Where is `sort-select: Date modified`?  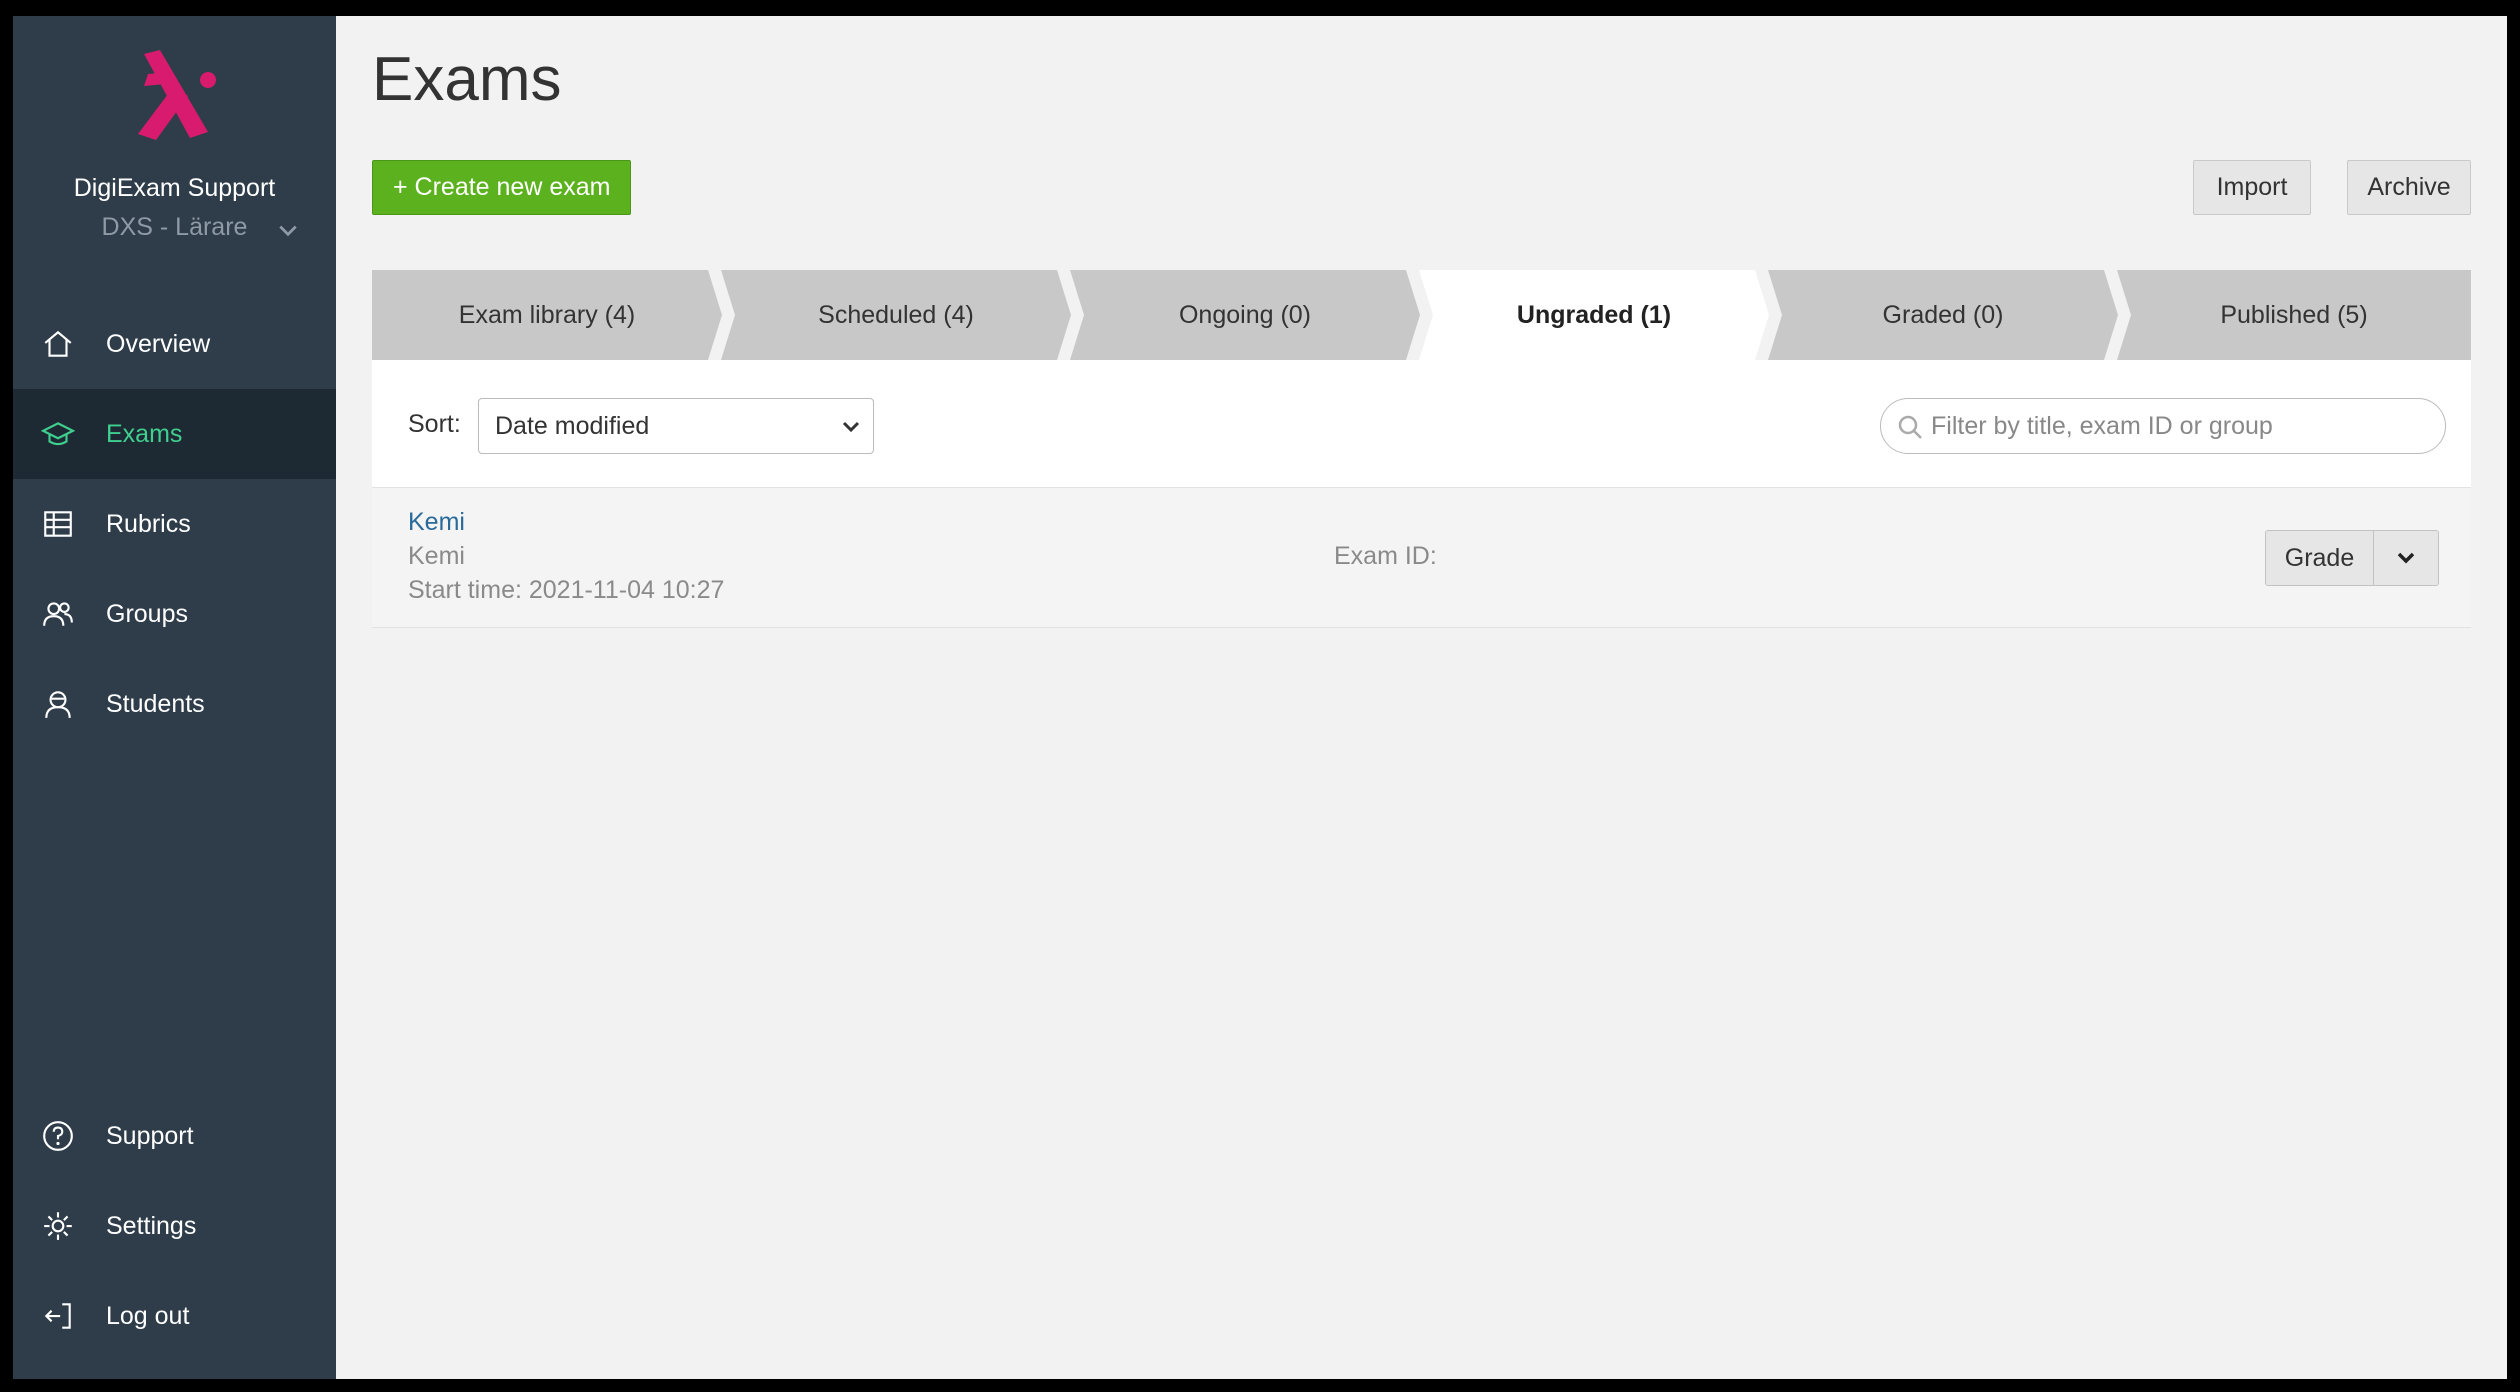 sort-select: Date modified is located at coordinates (676, 426).